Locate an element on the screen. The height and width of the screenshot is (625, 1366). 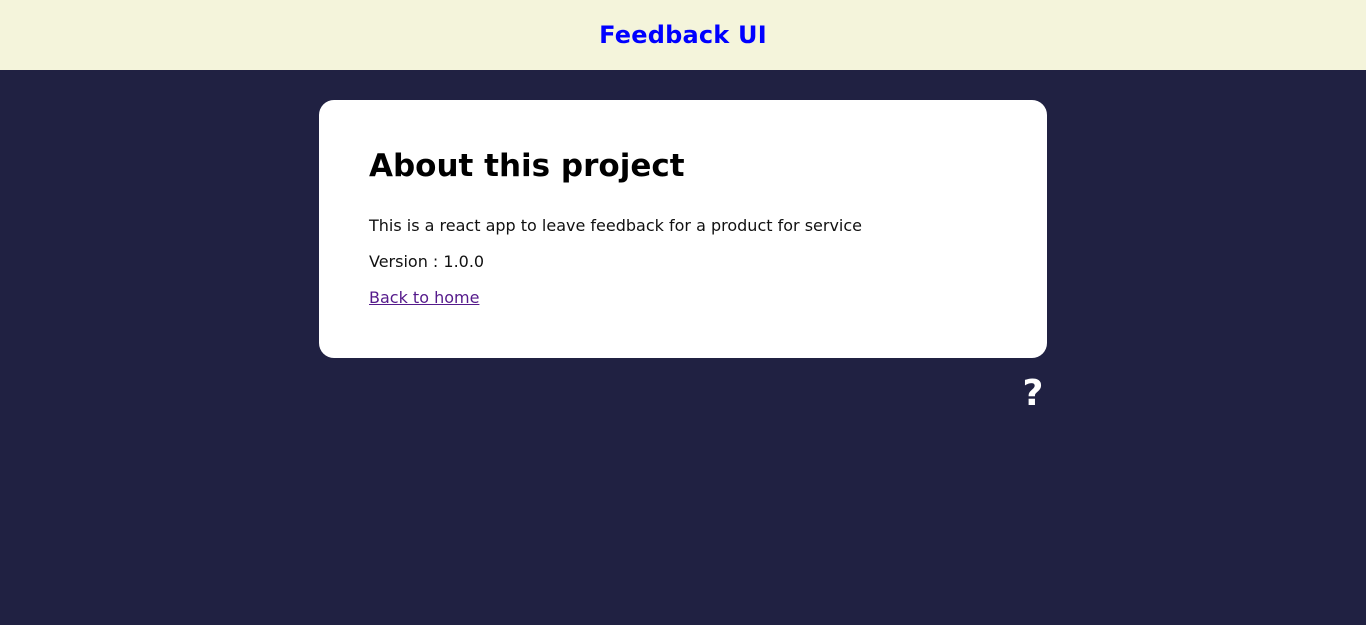
app-title: Feedback UI is located at coordinates (683, 35).